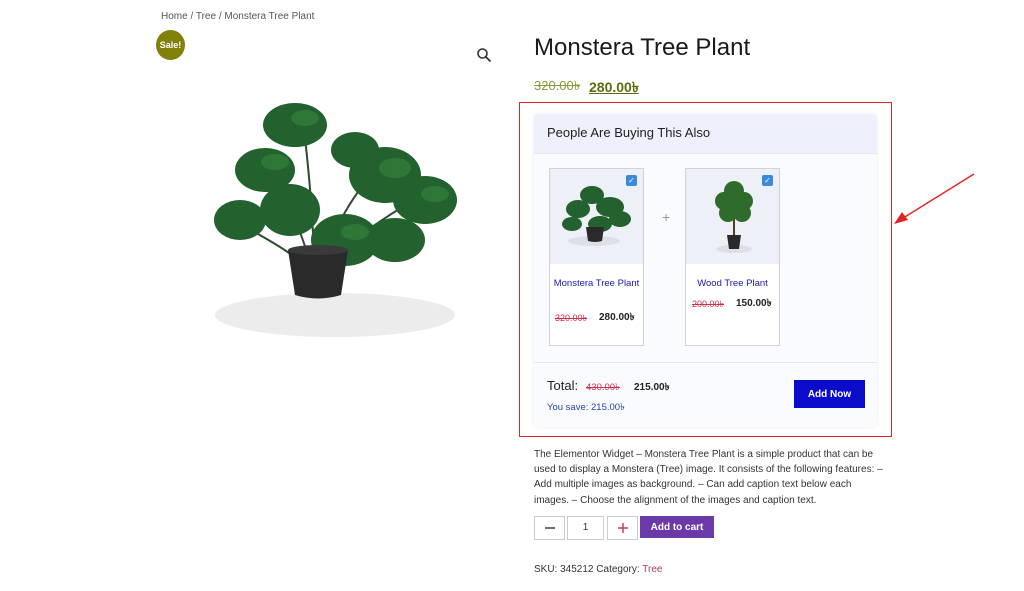  I want to click on minus-icon, so click(549, 528).